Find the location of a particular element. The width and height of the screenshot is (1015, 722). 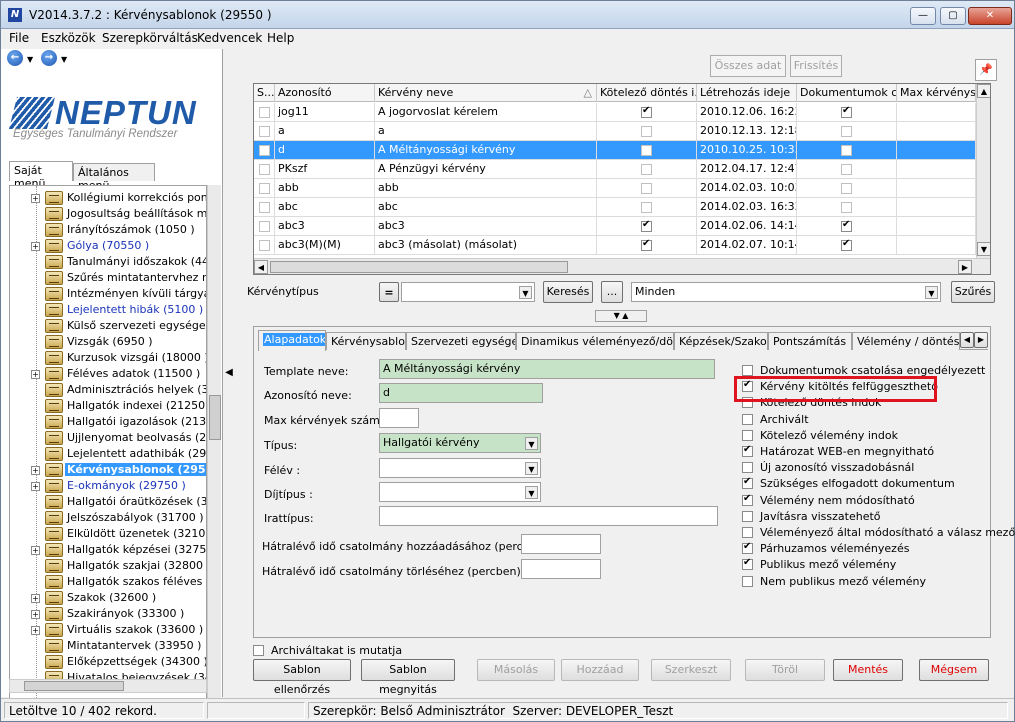

tab-sajat-menu: Saját menü is located at coordinates (41, 175).